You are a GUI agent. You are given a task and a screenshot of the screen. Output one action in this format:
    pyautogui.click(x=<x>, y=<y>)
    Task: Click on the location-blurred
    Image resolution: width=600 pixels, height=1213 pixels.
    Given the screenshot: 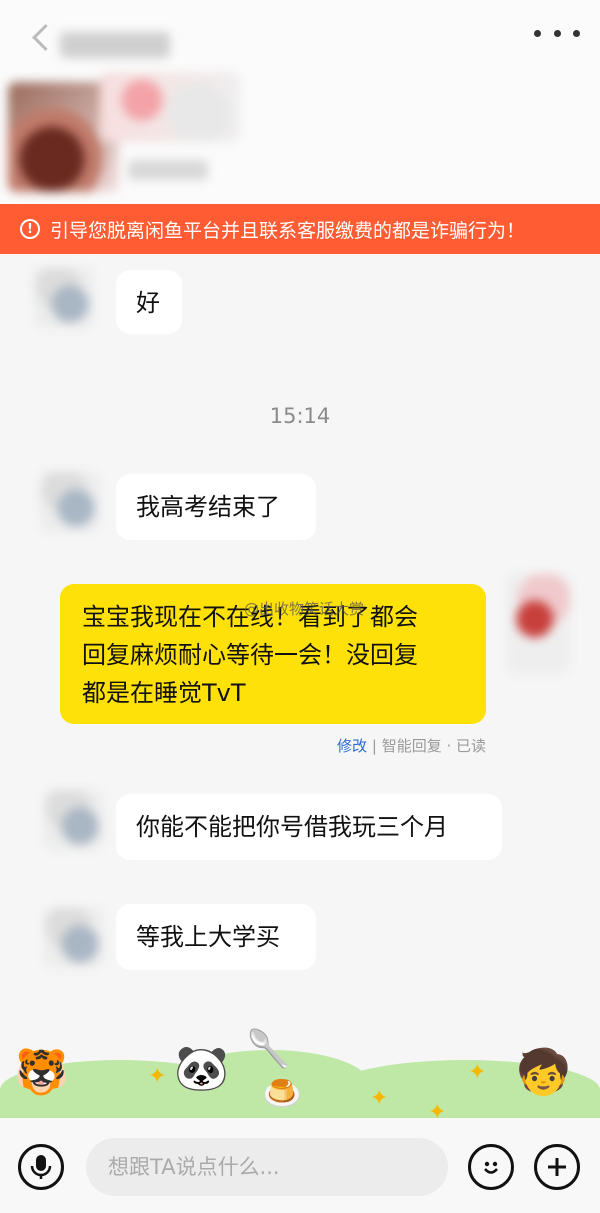 What is the action you would take?
    pyautogui.click(x=168, y=170)
    